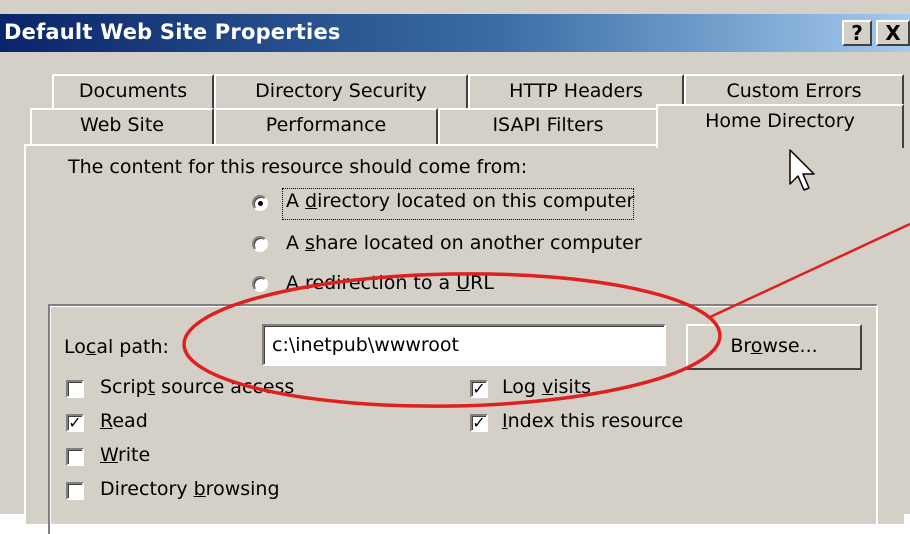  Describe the element at coordinates (576, 91) in the screenshot. I see `tab-http-headers: HTTP Headers` at that location.